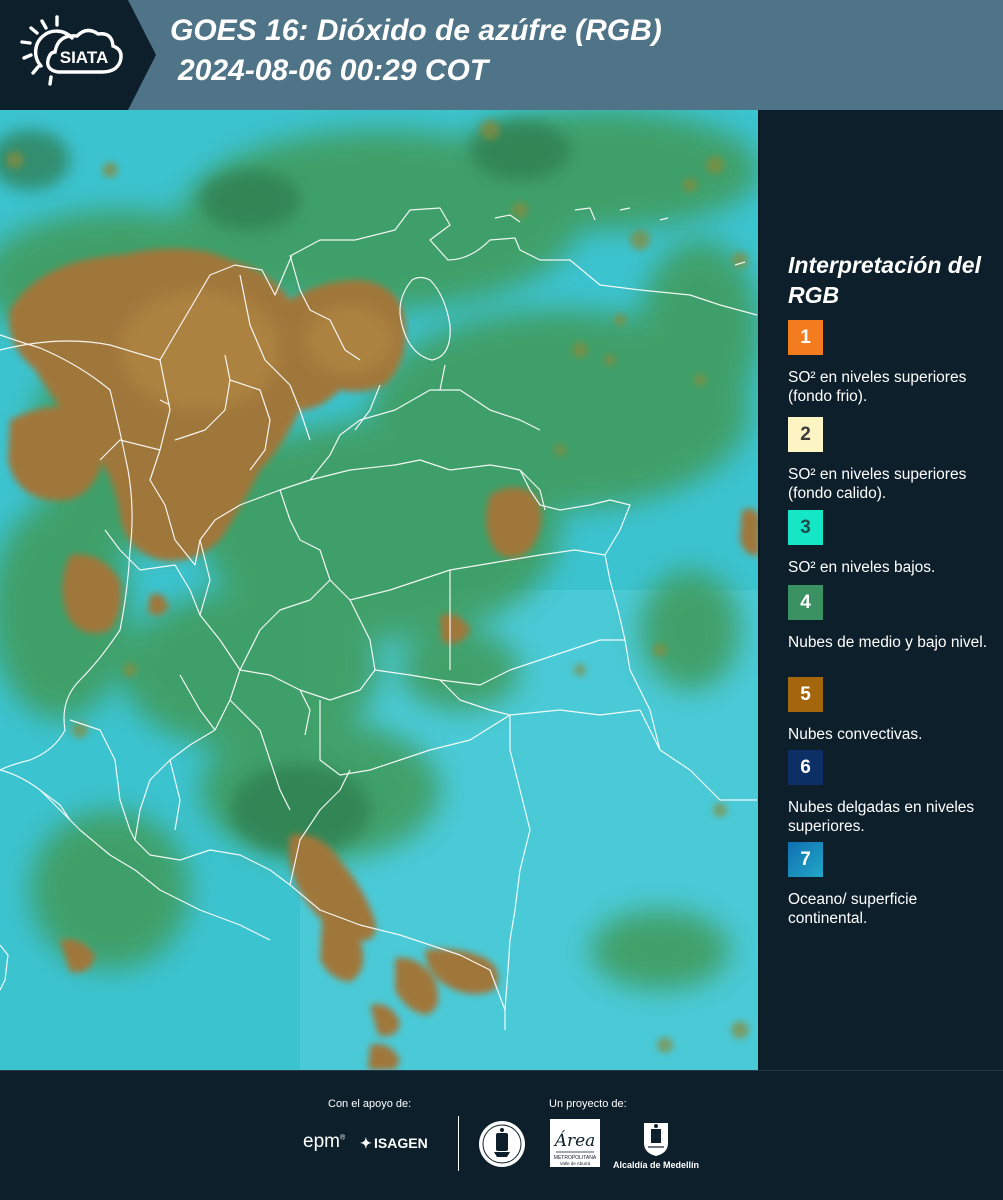 This screenshot has width=1003, height=1200. I want to click on alcaldia-label: Alcaldía de Medellín, so click(656, 1165).